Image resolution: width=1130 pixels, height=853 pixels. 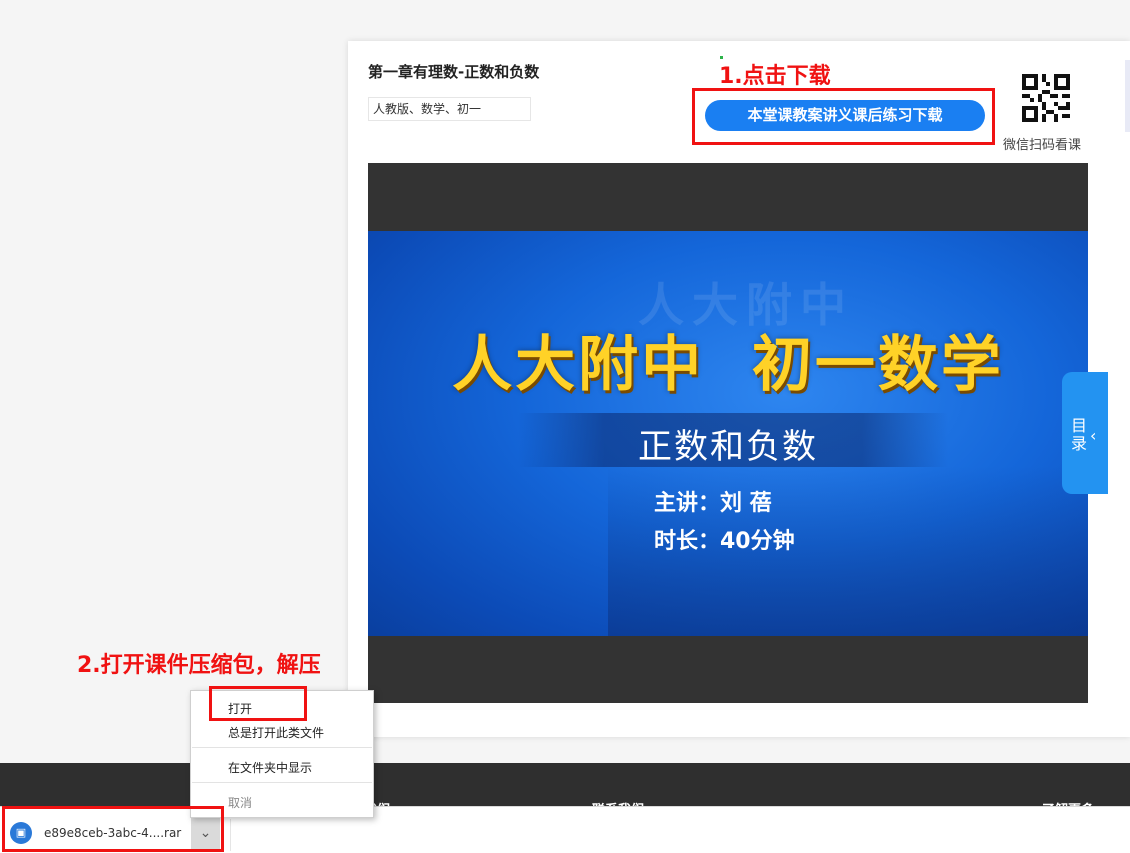 What do you see at coordinates (843, 116) in the screenshot?
I see `highlight-download-button` at bounding box center [843, 116].